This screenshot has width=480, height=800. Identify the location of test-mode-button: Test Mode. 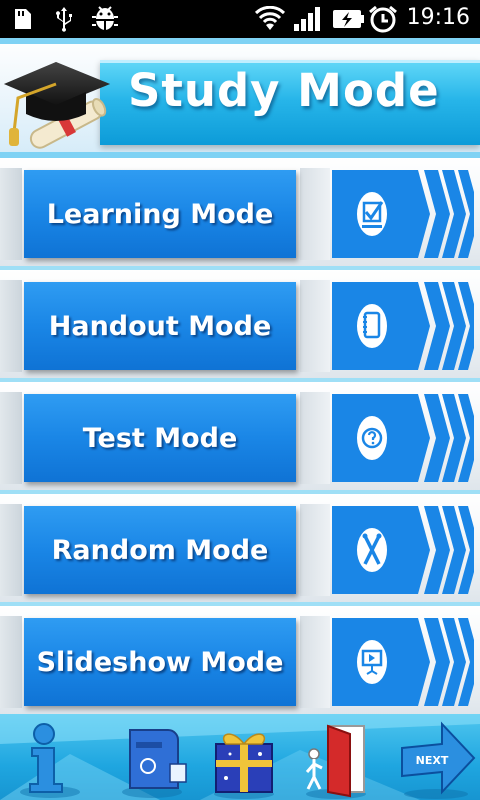
(160, 438).